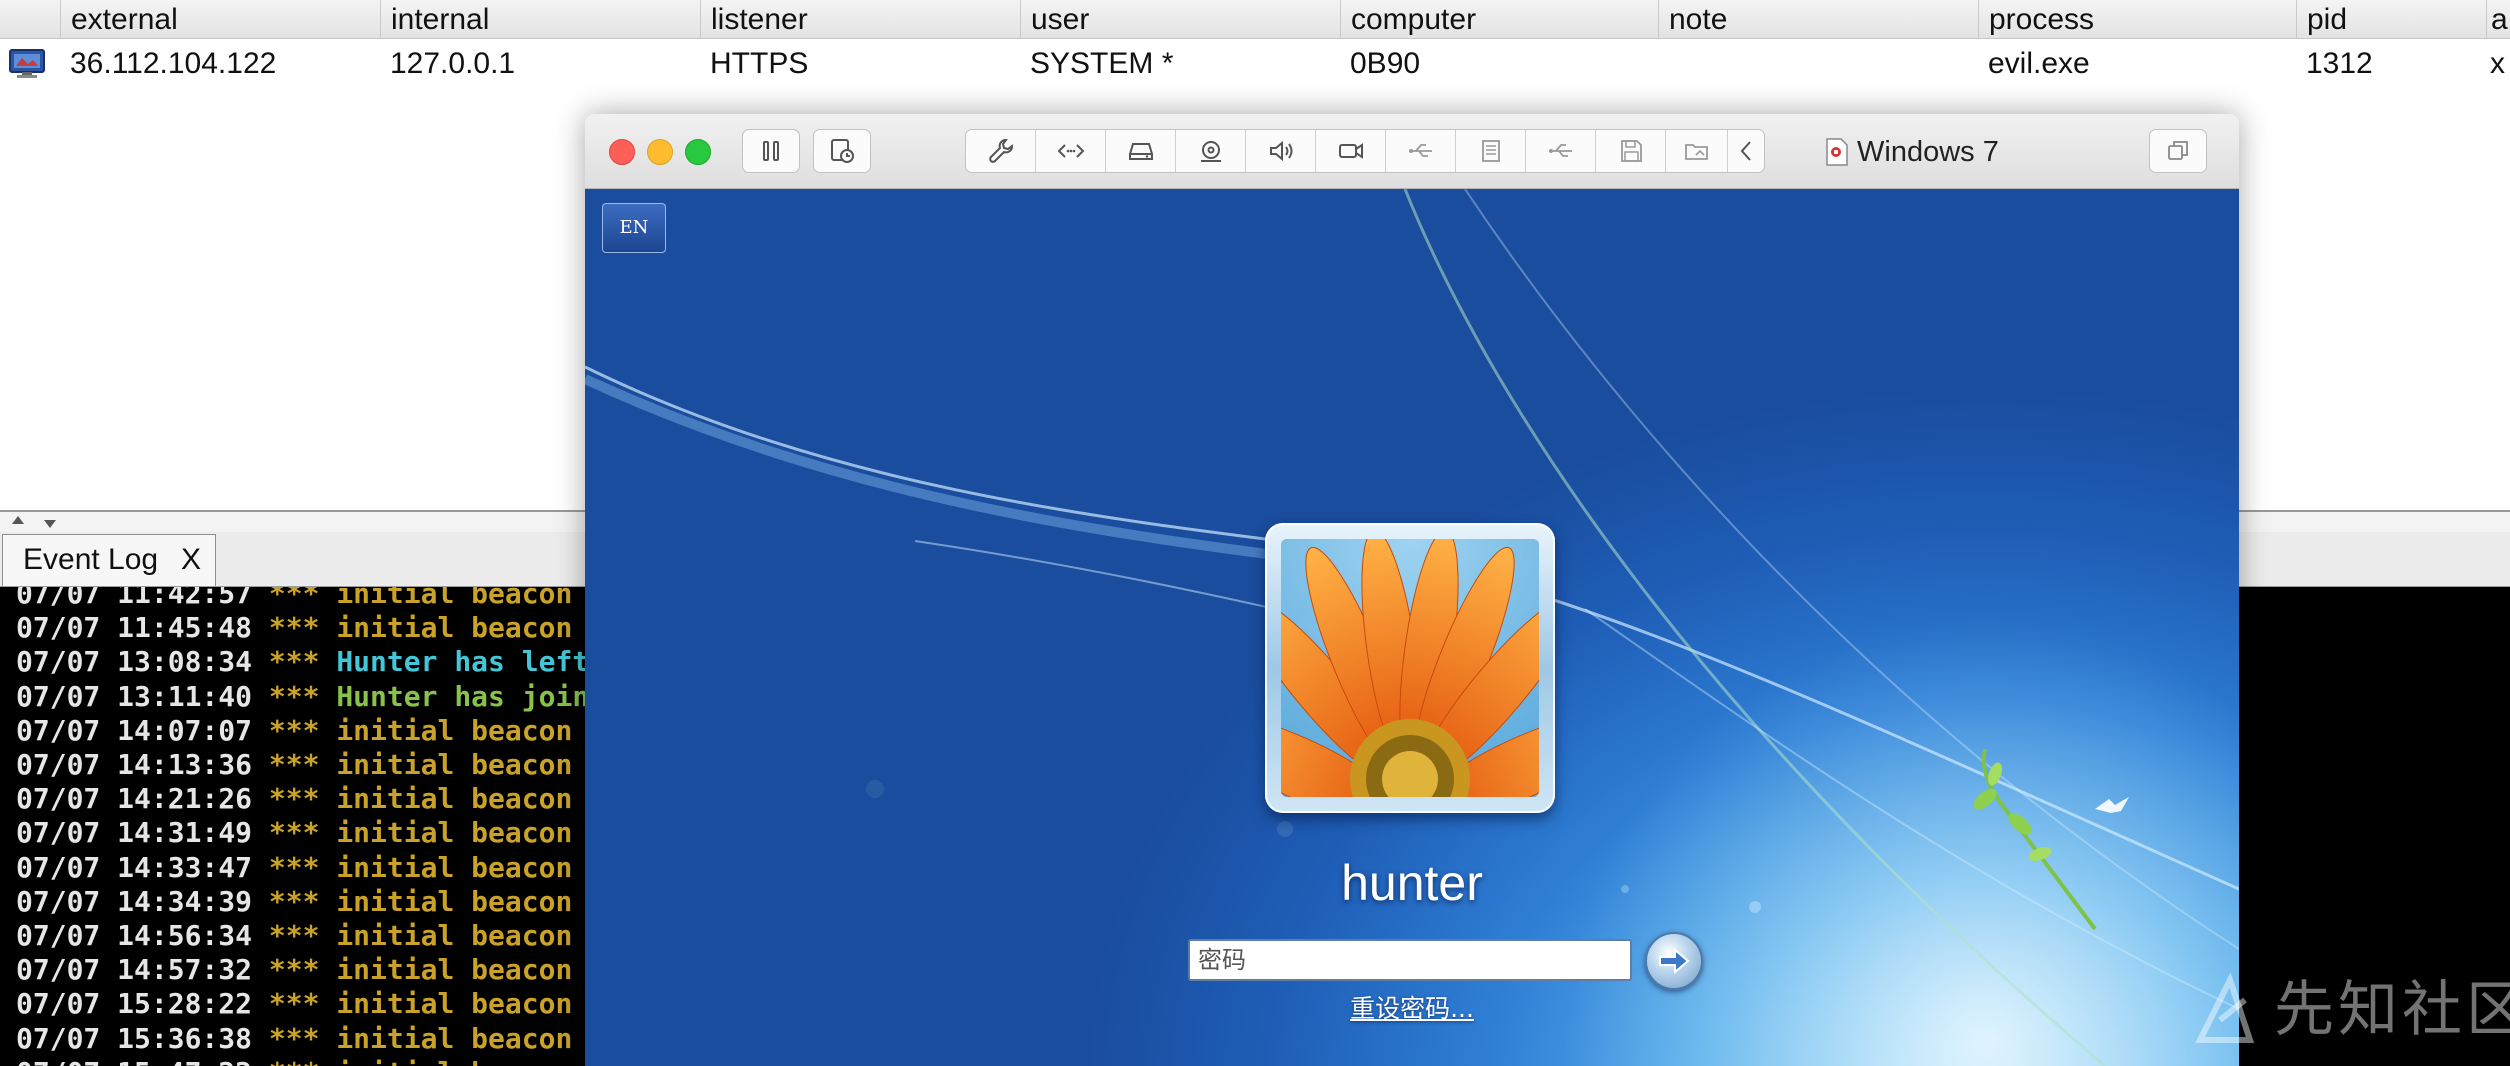 The width and height of the screenshot is (2510, 1066). What do you see at coordinates (134, 1038) in the screenshot?
I see `log-timestamp: 07/07 15:36:38` at bounding box center [134, 1038].